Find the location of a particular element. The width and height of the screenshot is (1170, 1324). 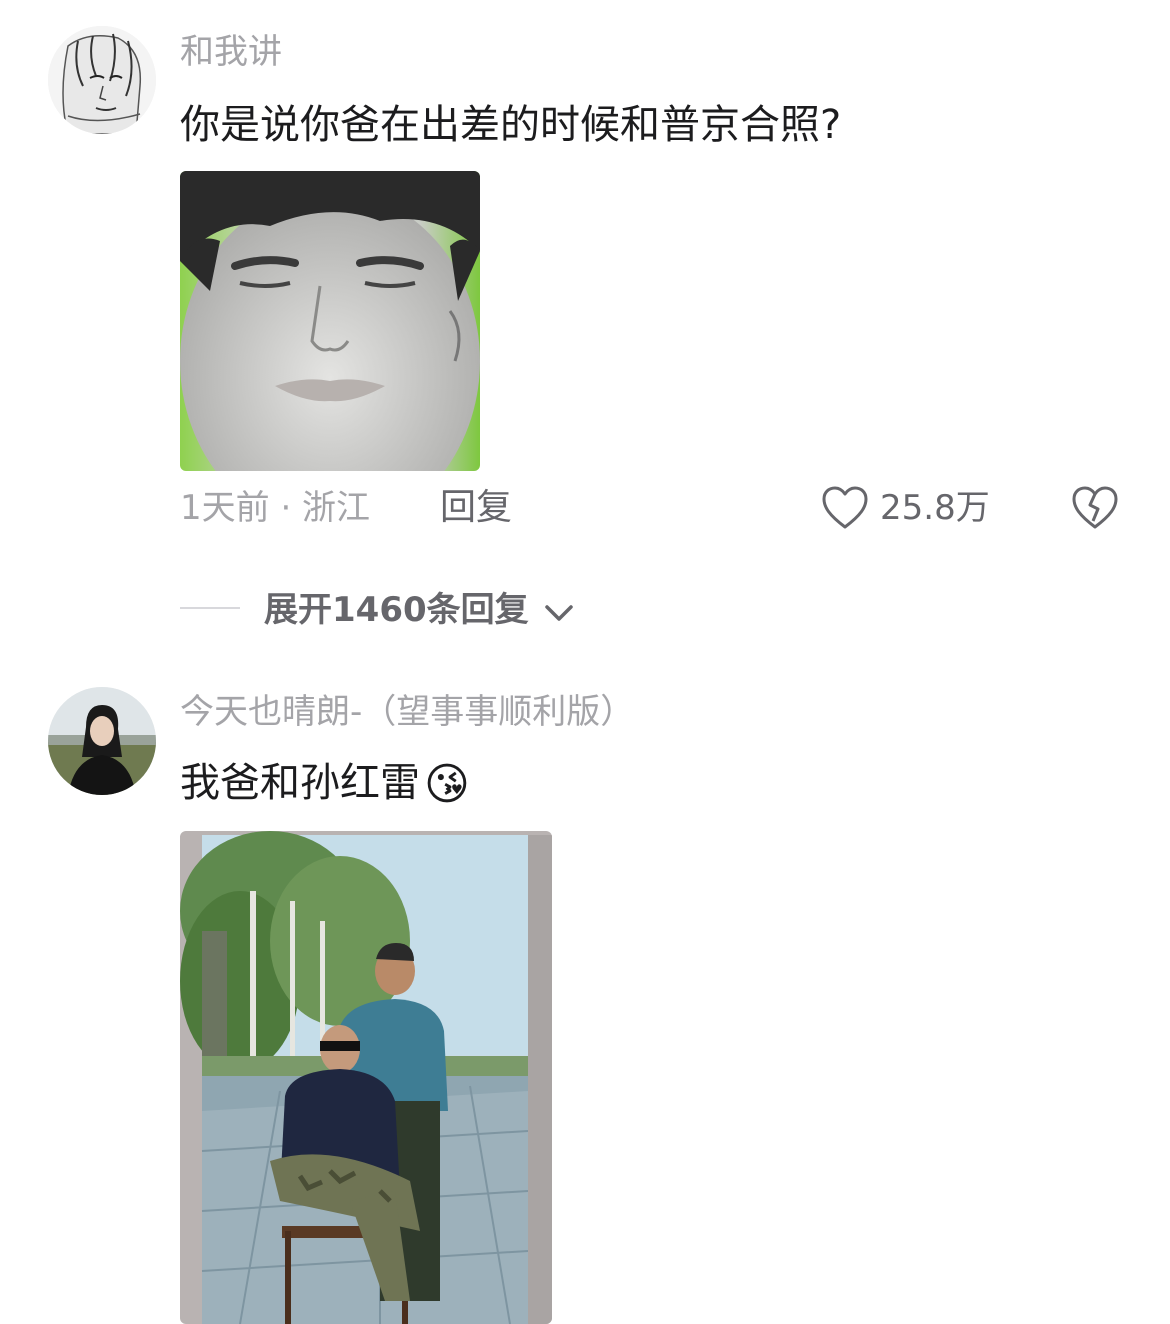

comment-username: 今天也晴朗-（望事事顺利版） is located at coordinates (407, 712).